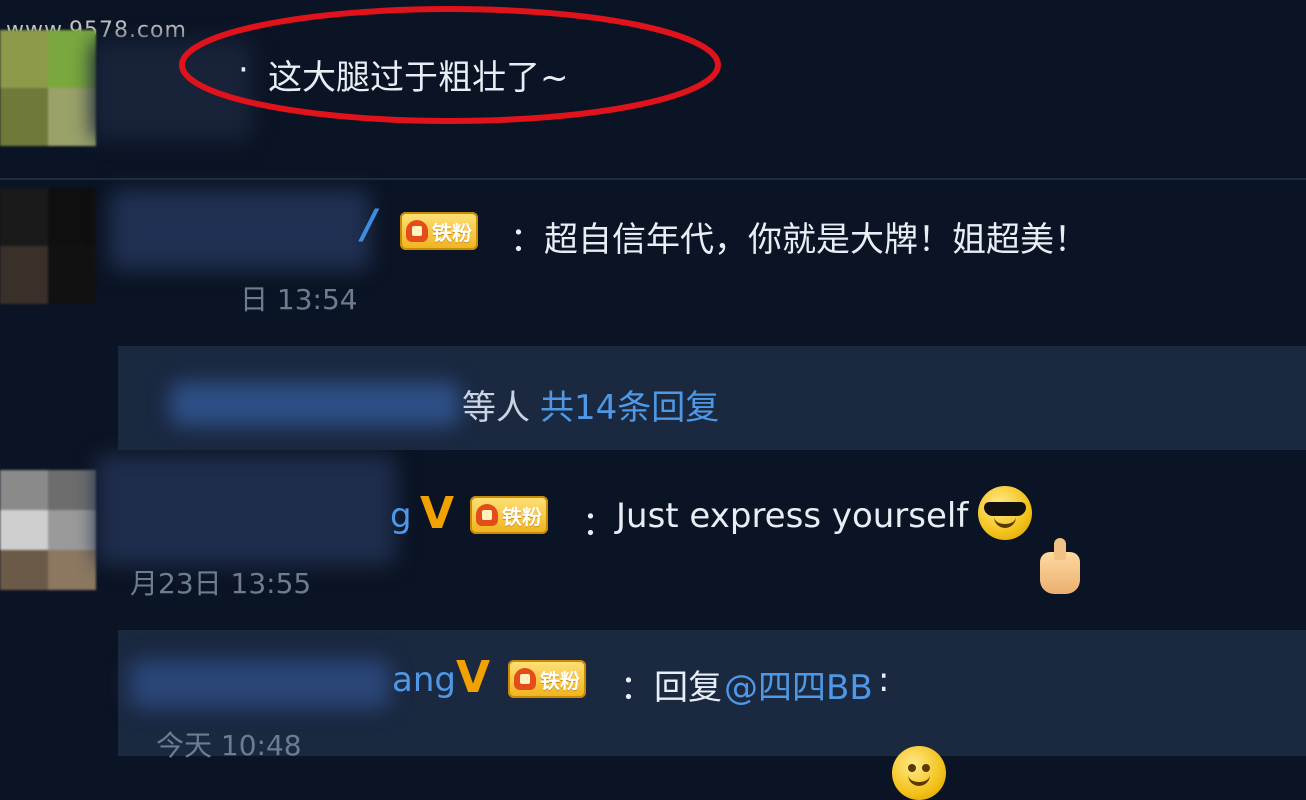 This screenshot has width=1306, height=800. What do you see at coordinates (527, 240) in the screenshot?
I see `comment-2-colon: ：` at bounding box center [527, 240].